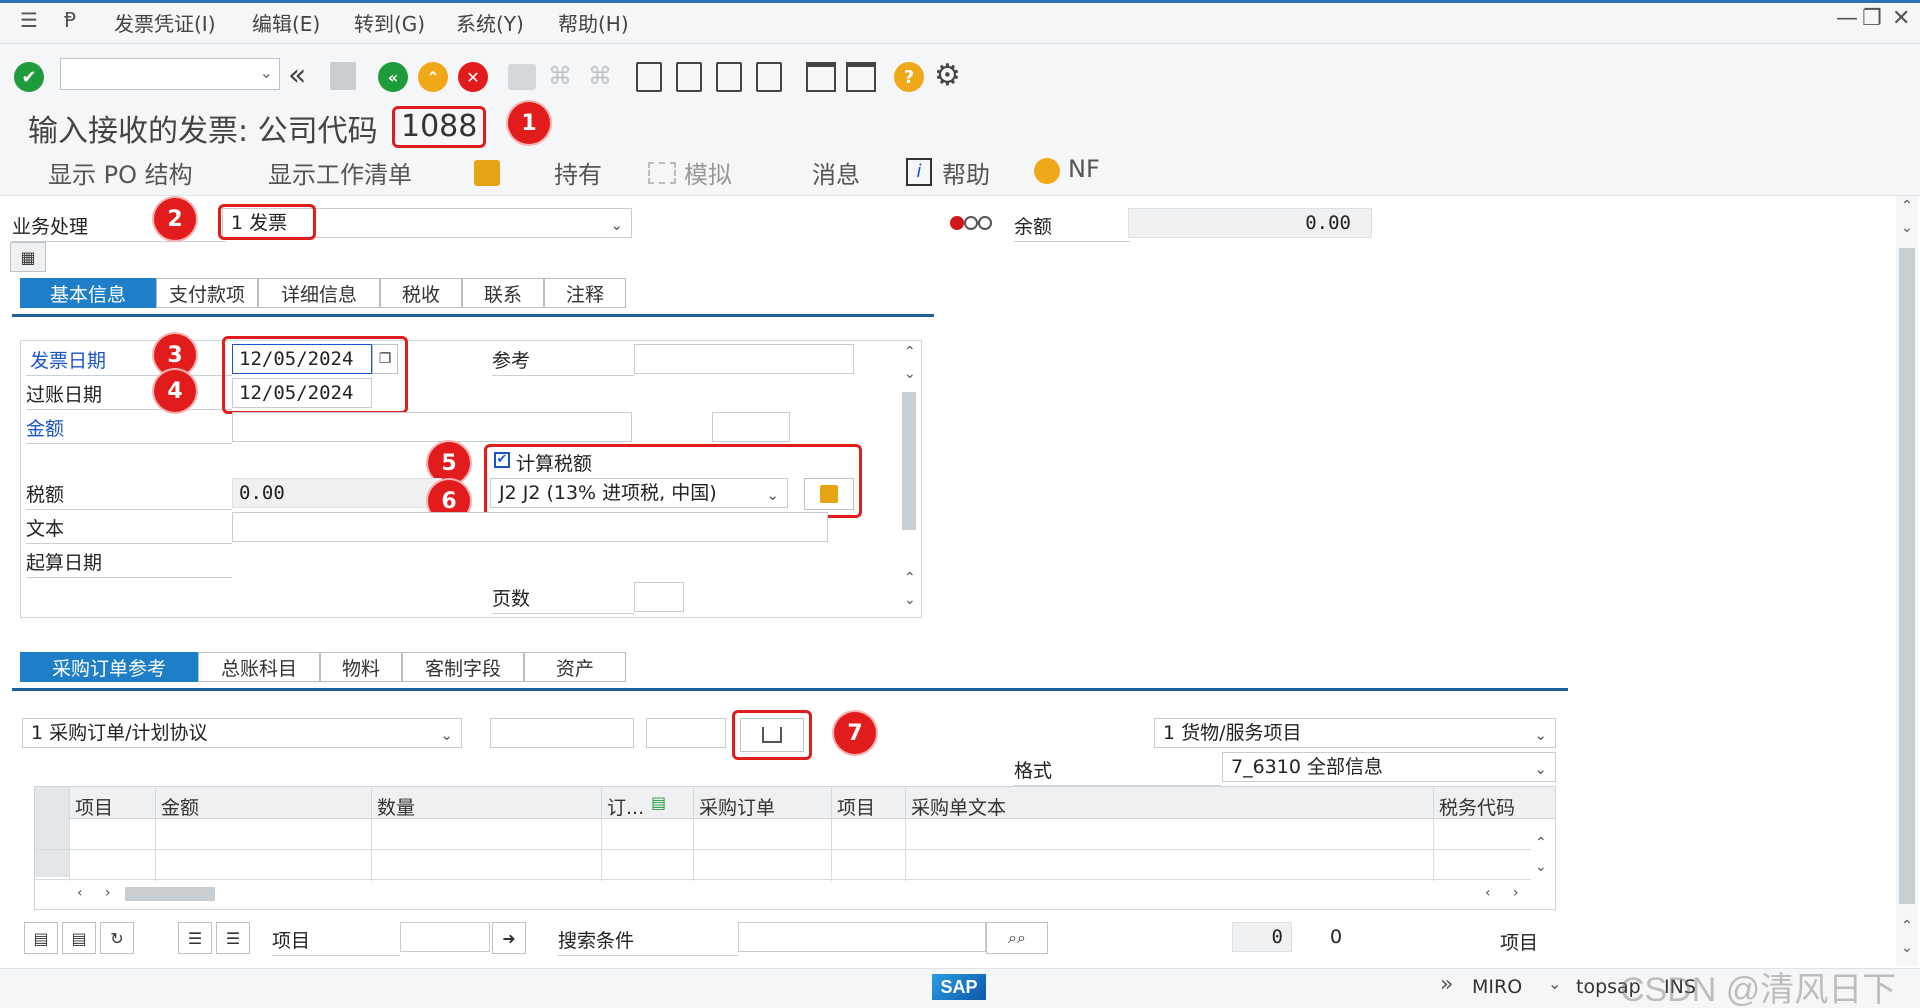  What do you see at coordinates (259, 667) in the screenshot?
I see `tab-gl-account: 总账科目` at bounding box center [259, 667].